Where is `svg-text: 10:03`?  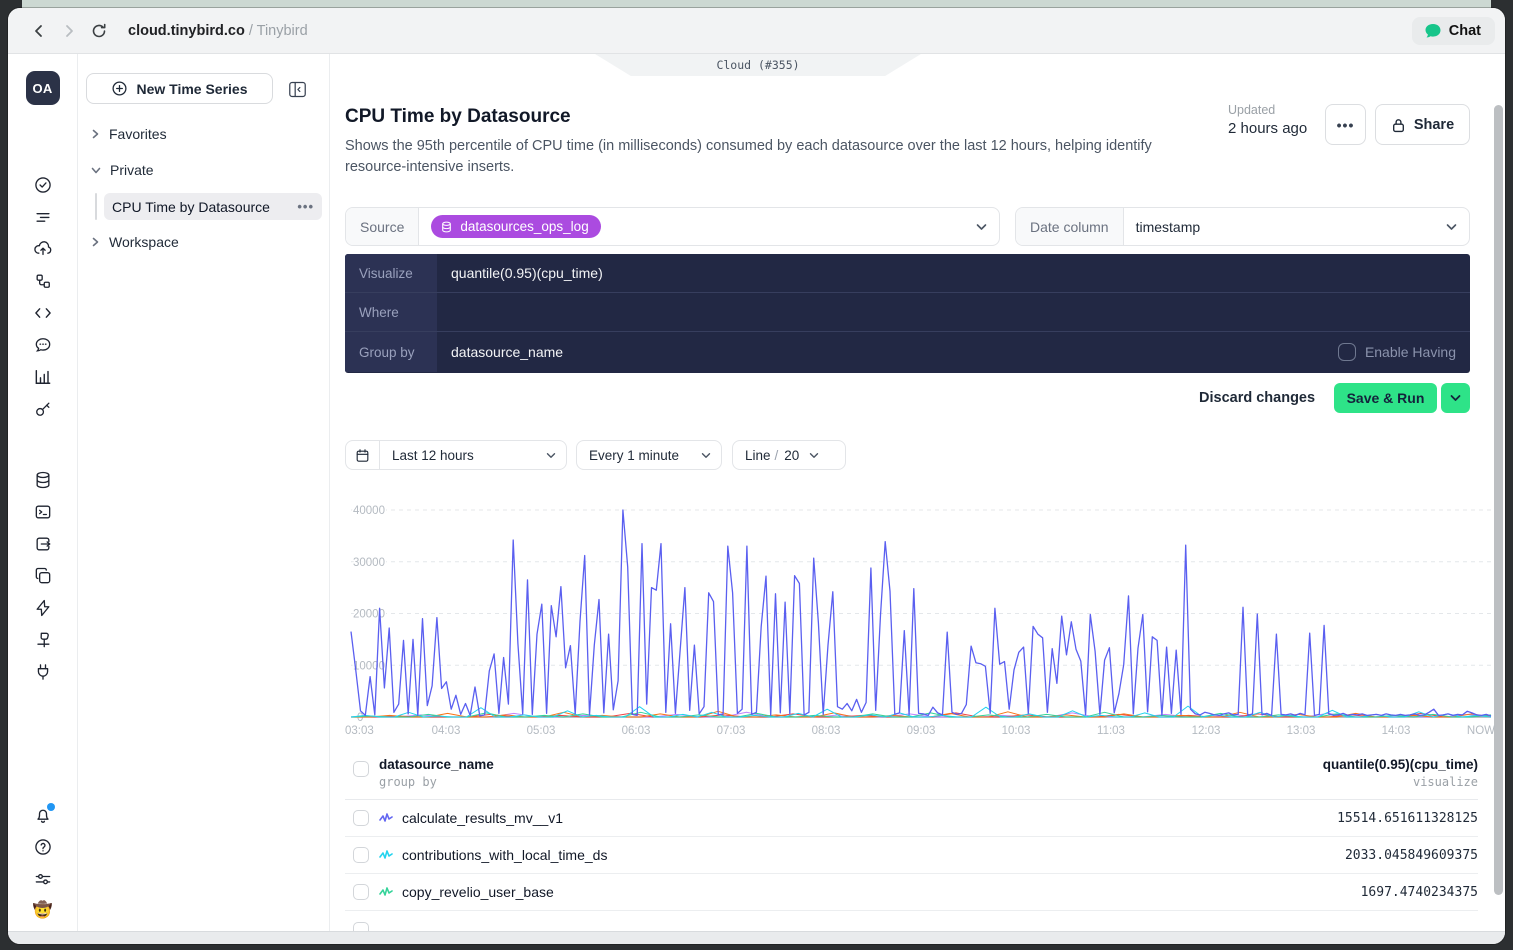 svg-text: 10:03 is located at coordinates (1016, 731).